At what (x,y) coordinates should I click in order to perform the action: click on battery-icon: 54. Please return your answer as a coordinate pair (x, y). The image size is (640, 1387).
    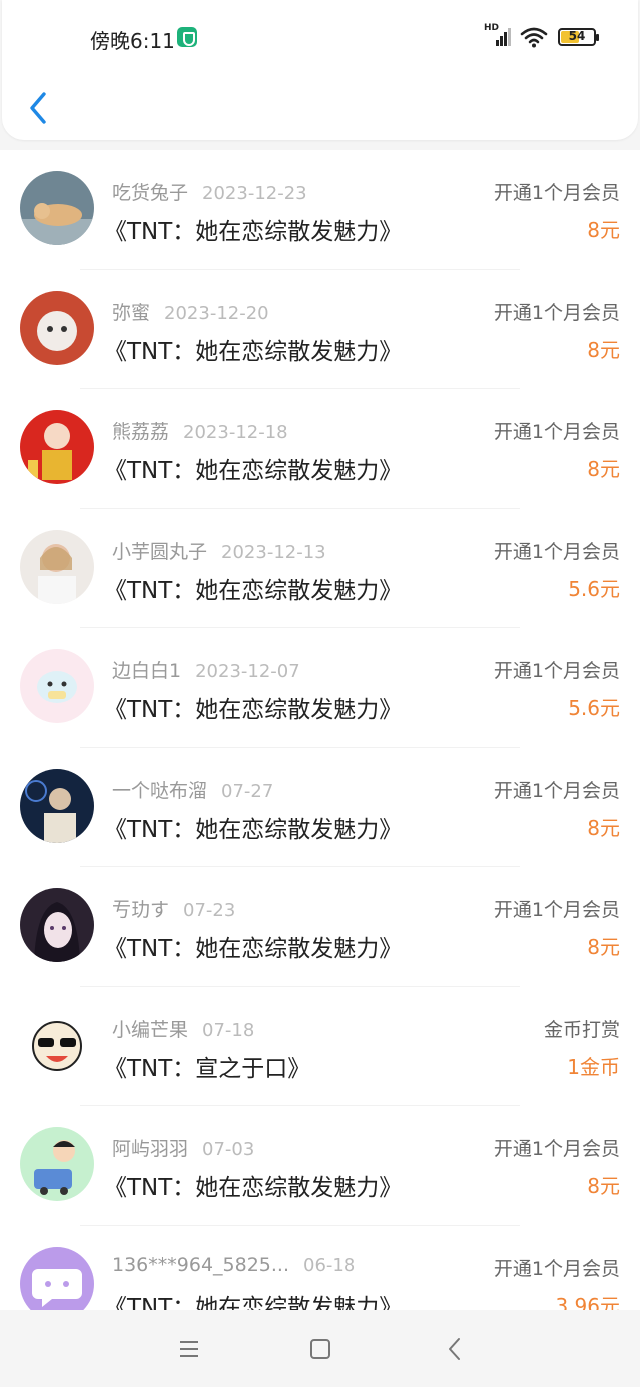
    Looking at the image, I should click on (578, 37).